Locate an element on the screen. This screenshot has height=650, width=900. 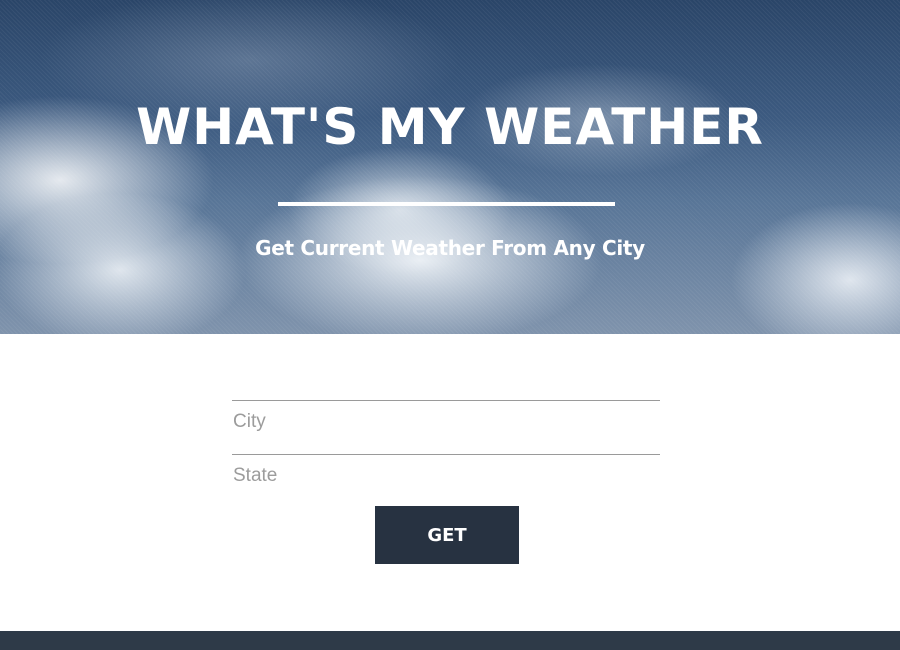
state-field is located at coordinates (447, 481).